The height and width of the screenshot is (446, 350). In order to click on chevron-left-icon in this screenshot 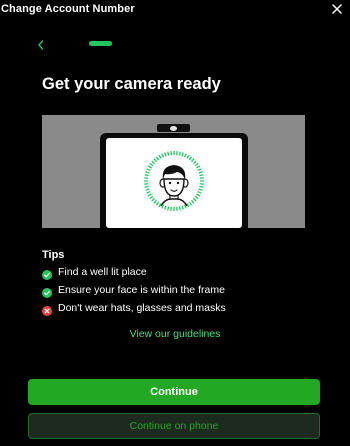, I will do `click(41, 44)`.